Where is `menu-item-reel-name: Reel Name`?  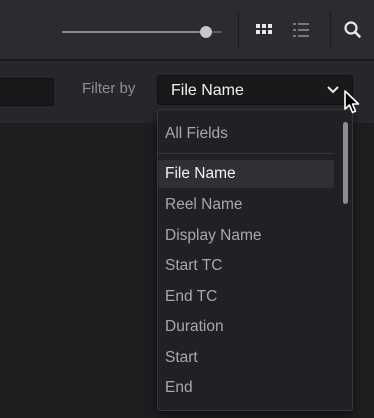
menu-item-reel-name: Reel Name is located at coordinates (246, 205).